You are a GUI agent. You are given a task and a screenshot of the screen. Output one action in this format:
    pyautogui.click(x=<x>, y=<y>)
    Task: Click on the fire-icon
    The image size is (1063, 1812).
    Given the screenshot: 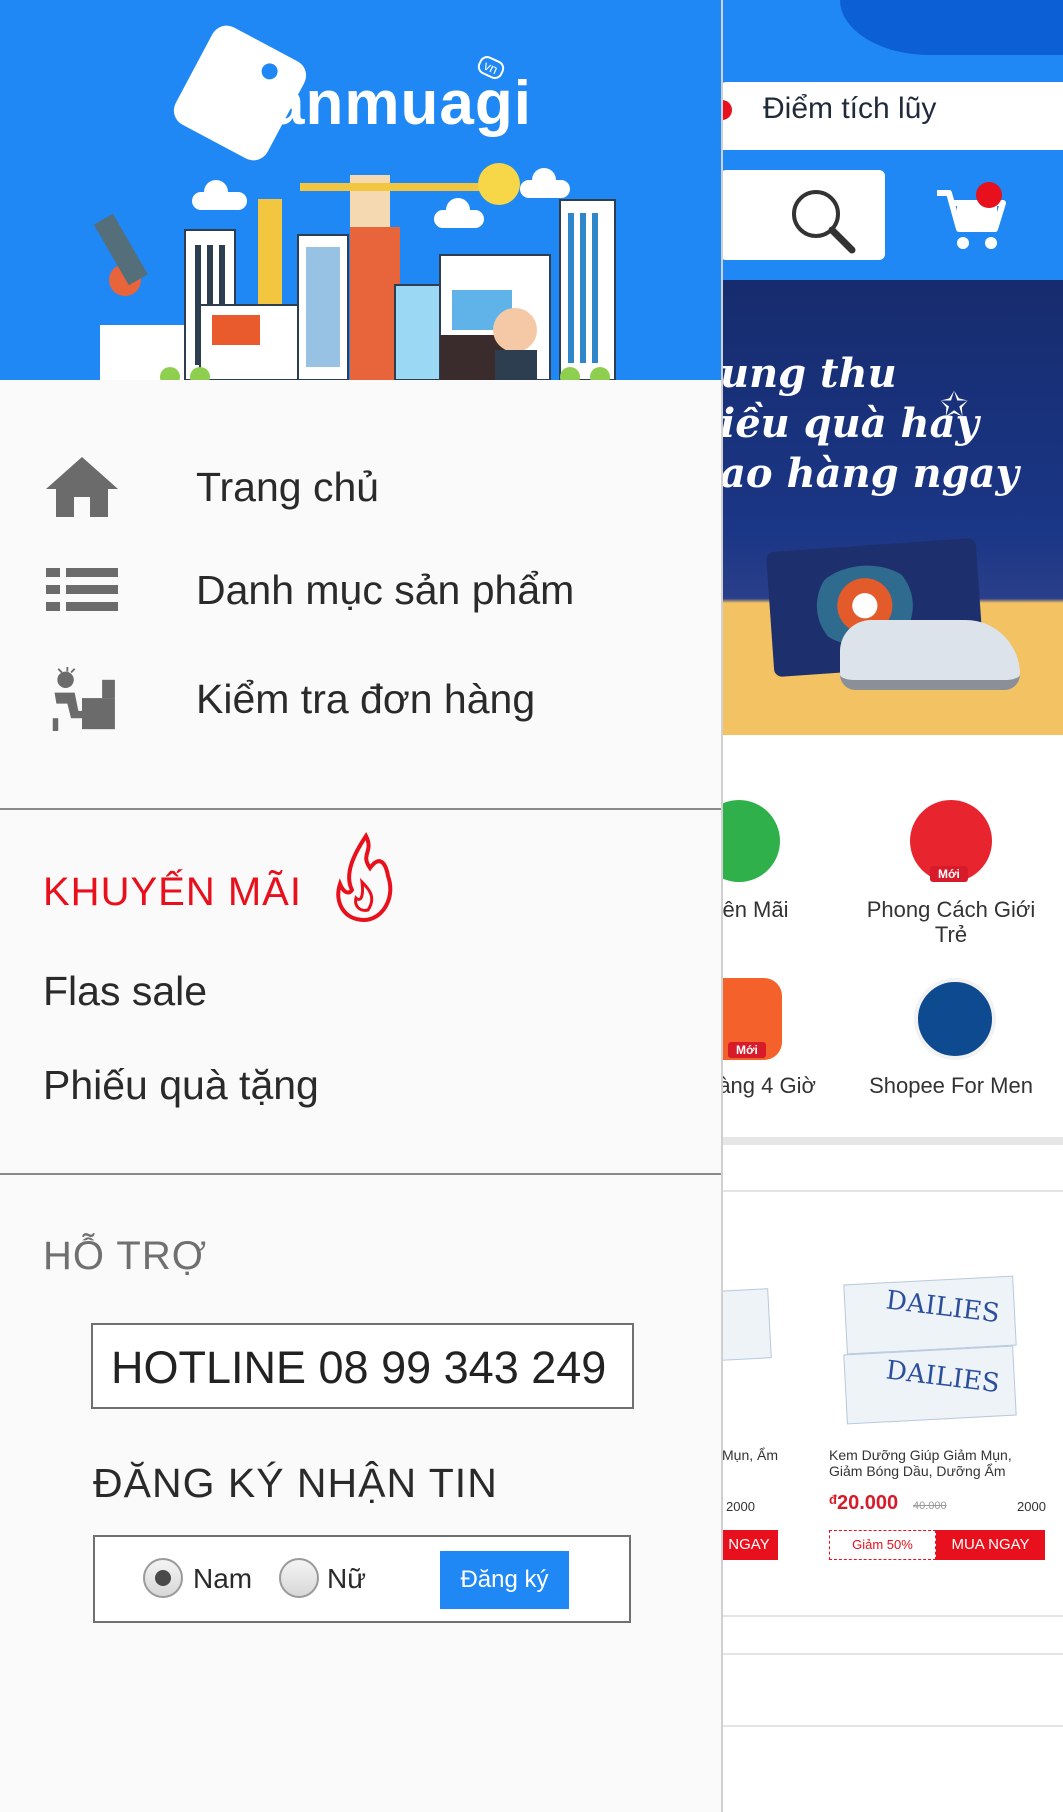 What is the action you would take?
    pyautogui.click(x=364, y=877)
    